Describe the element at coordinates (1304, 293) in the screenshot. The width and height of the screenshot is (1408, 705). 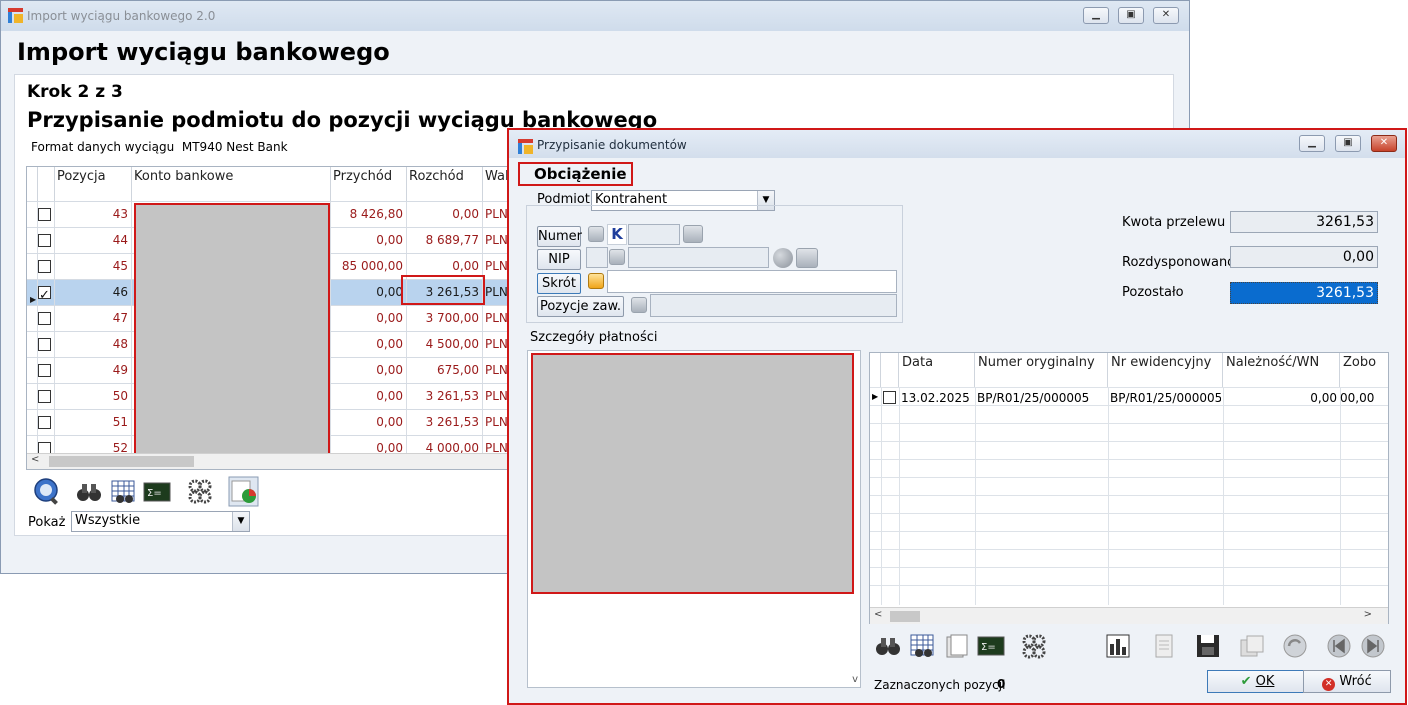
I see `pozostalo-value: 3261,53` at that location.